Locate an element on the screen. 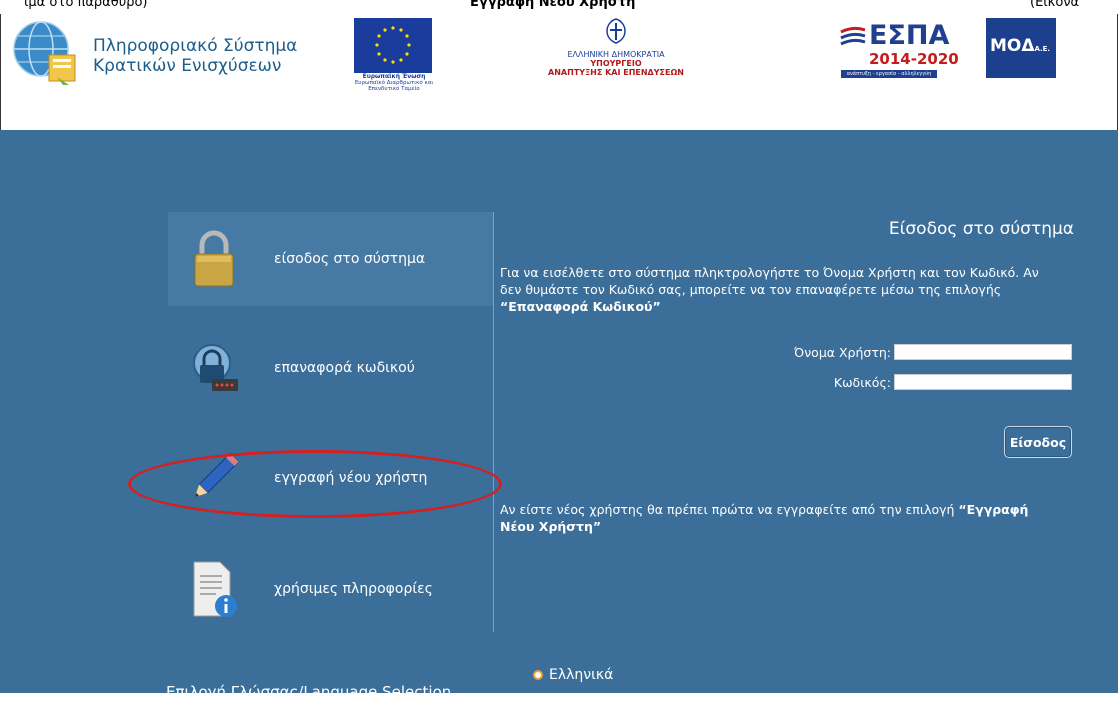  language-option-greek: Ελληνικά is located at coordinates (573, 675).